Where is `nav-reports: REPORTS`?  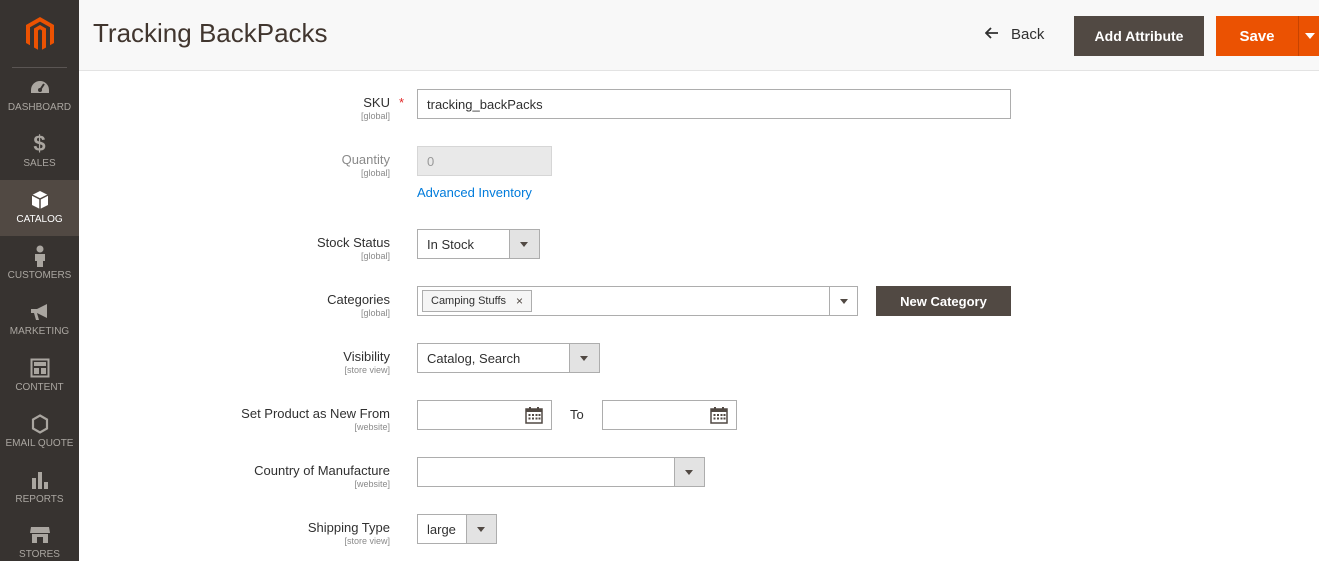 nav-reports: REPORTS is located at coordinates (39, 488).